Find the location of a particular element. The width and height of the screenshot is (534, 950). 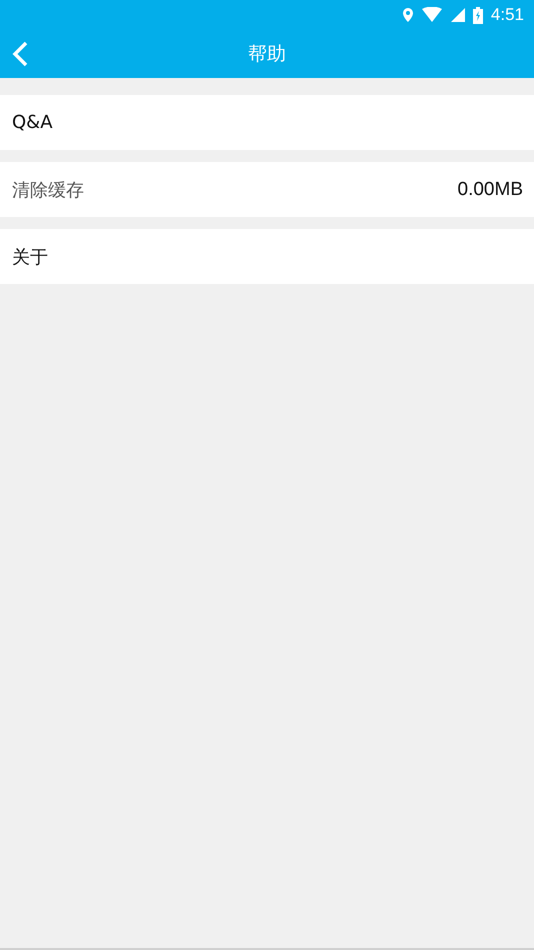

item-label: Q&A is located at coordinates (32, 122).